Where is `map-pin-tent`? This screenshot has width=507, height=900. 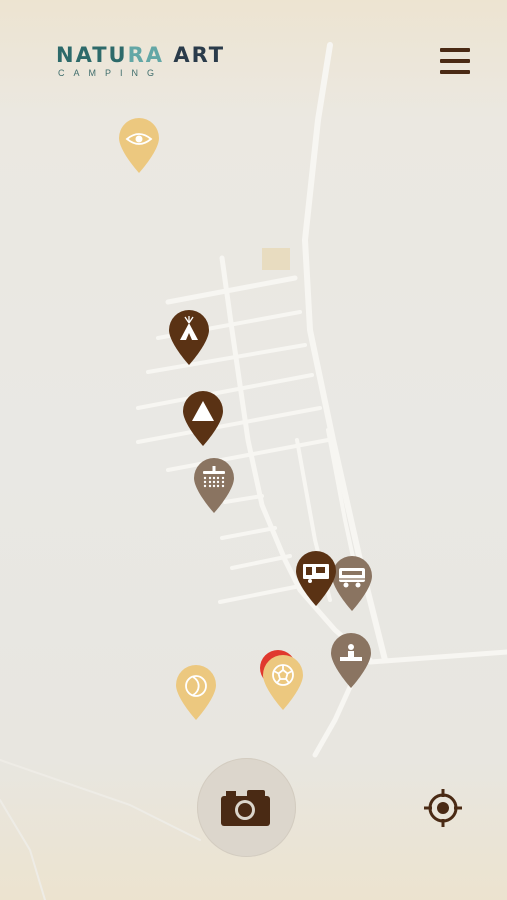 map-pin-tent is located at coordinates (203, 419).